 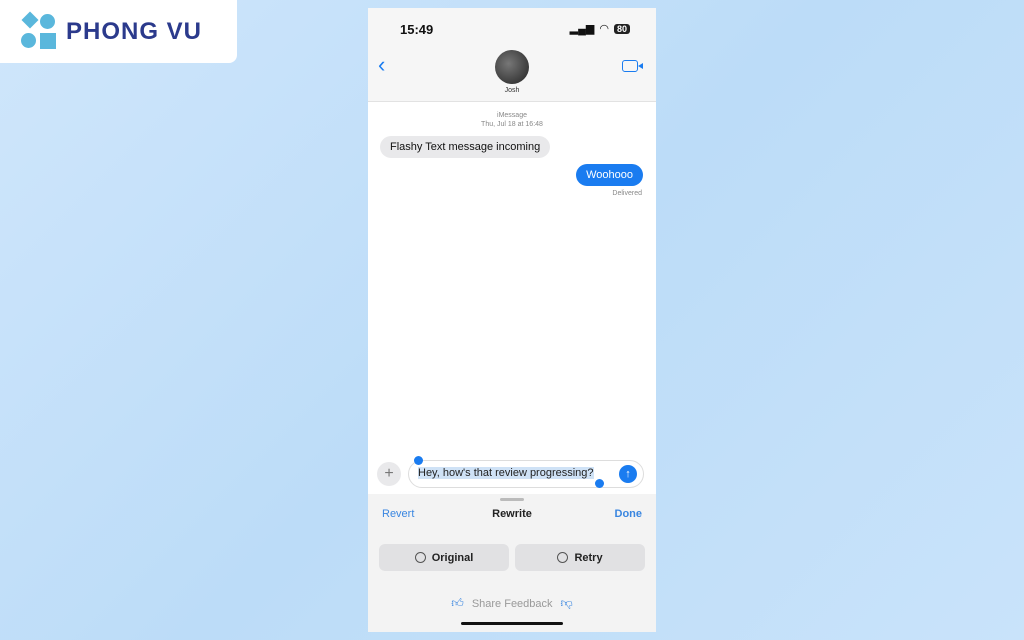 I want to click on selected-text: Hey, how's that review progressing?, so click(x=506, y=473).